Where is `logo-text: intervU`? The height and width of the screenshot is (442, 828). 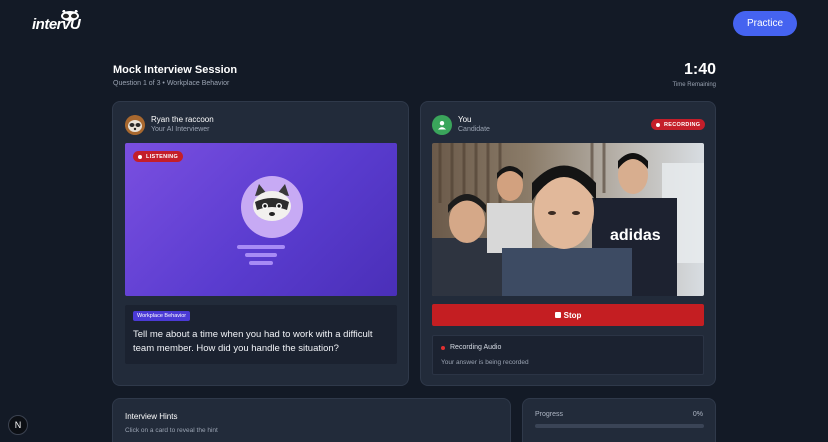 logo-text: intervU is located at coordinates (56, 24).